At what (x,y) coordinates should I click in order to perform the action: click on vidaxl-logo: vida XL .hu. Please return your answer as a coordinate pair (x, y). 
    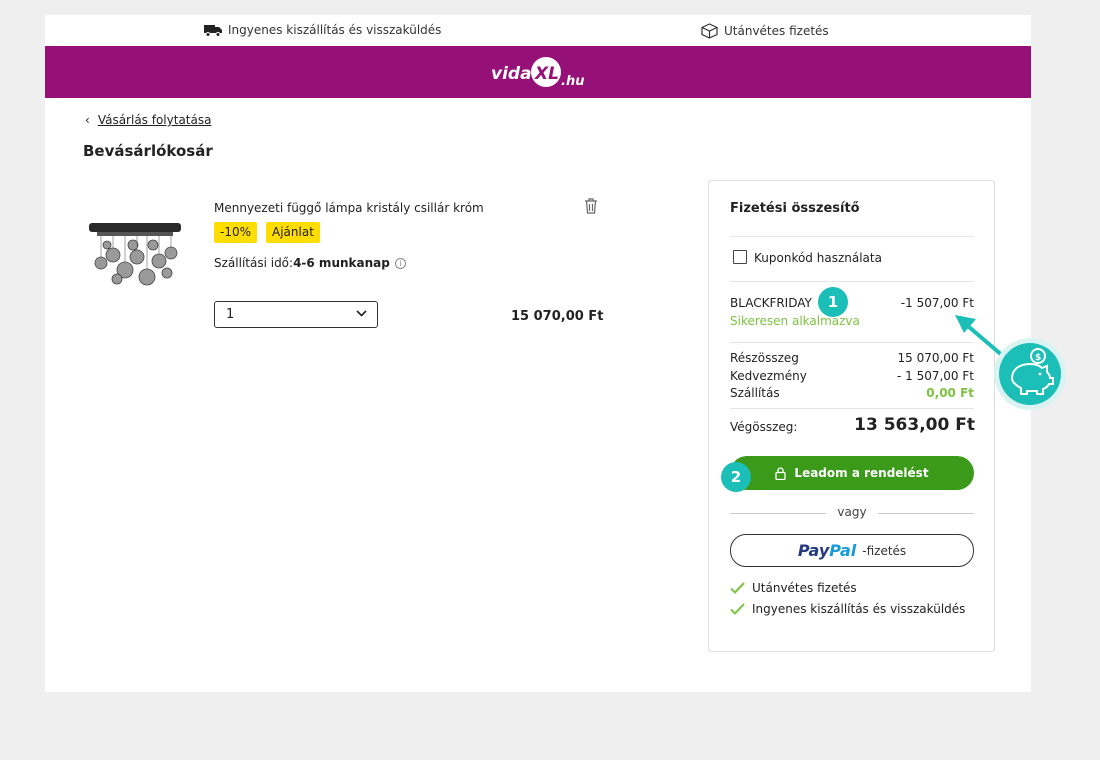
    Looking at the image, I should click on (539, 72).